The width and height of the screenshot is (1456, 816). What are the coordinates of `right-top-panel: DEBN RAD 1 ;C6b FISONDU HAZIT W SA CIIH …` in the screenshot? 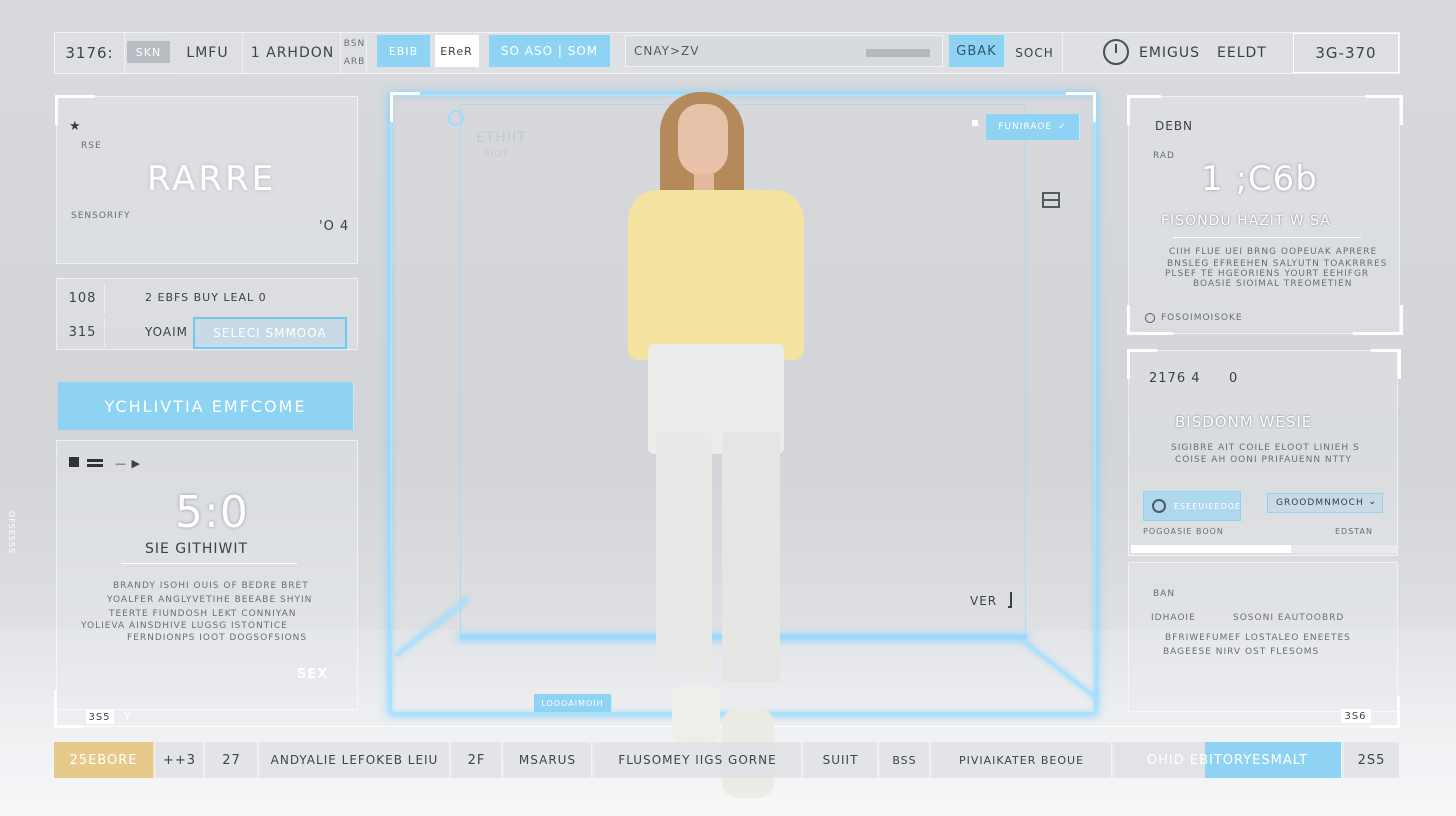 It's located at (1265, 215).